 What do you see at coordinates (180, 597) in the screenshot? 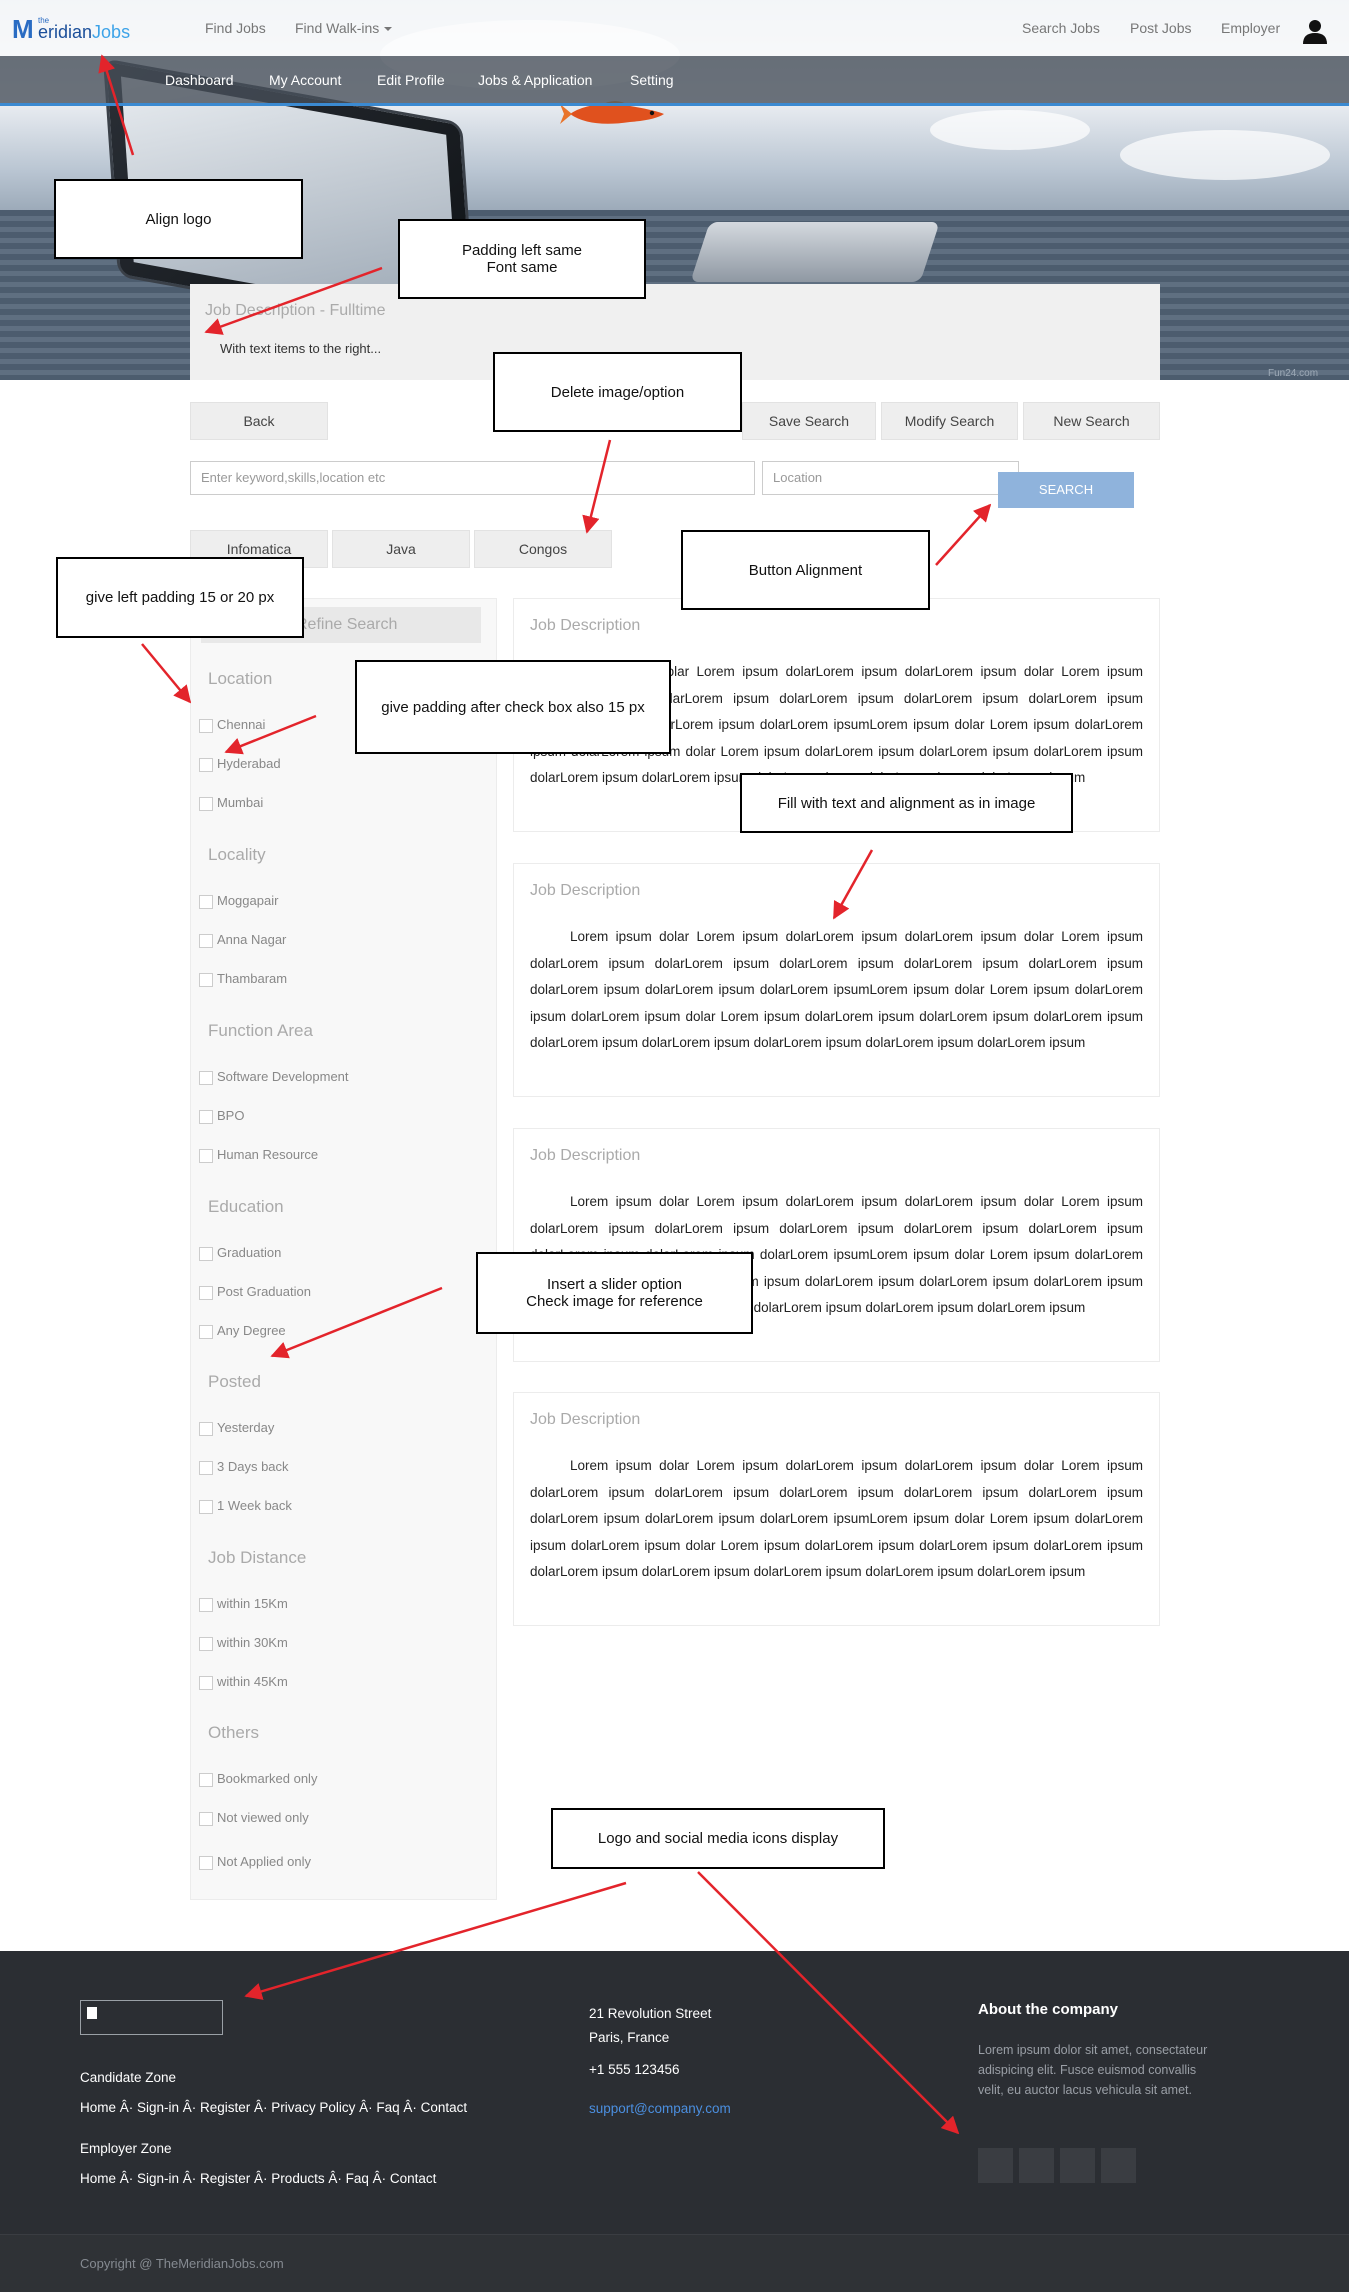
I see `annotation-left-padding: give left padding 15 or 20 px` at bounding box center [180, 597].